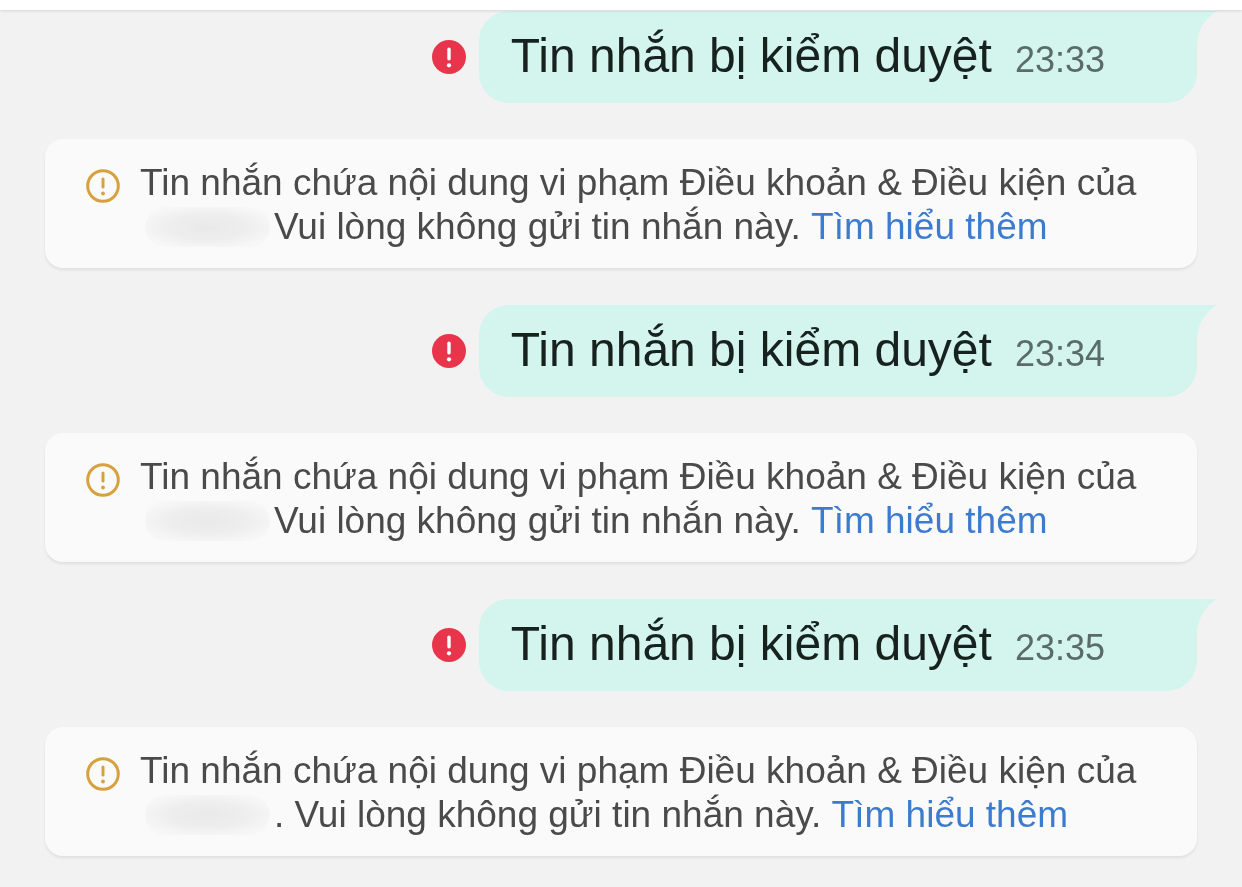 Image resolution: width=1242 pixels, height=887 pixels. What do you see at coordinates (1059, 60) in the screenshot?
I see `message-time: 23:33` at bounding box center [1059, 60].